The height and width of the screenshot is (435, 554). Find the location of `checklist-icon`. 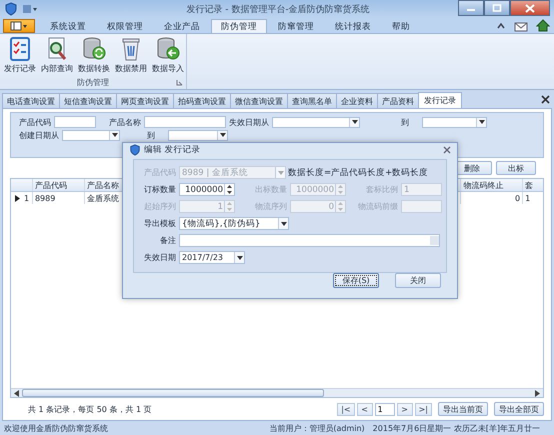

checklist-icon is located at coordinates (20, 49).